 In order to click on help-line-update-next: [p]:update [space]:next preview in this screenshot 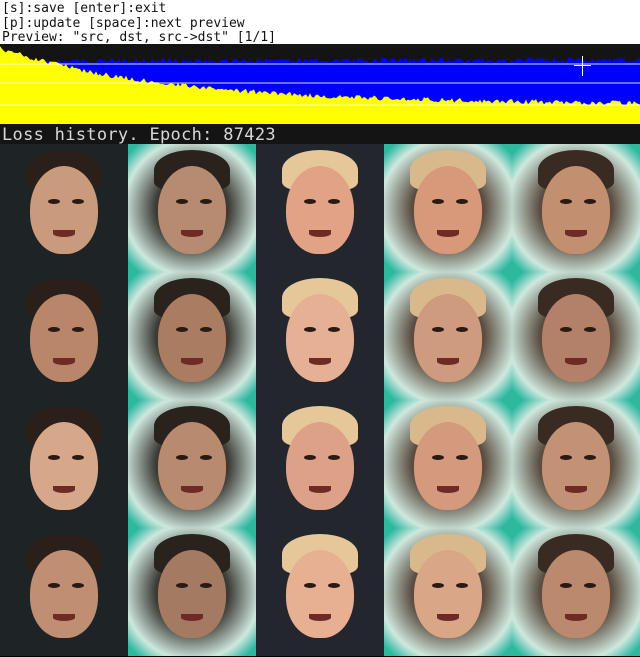, I will do `click(123, 23)`.